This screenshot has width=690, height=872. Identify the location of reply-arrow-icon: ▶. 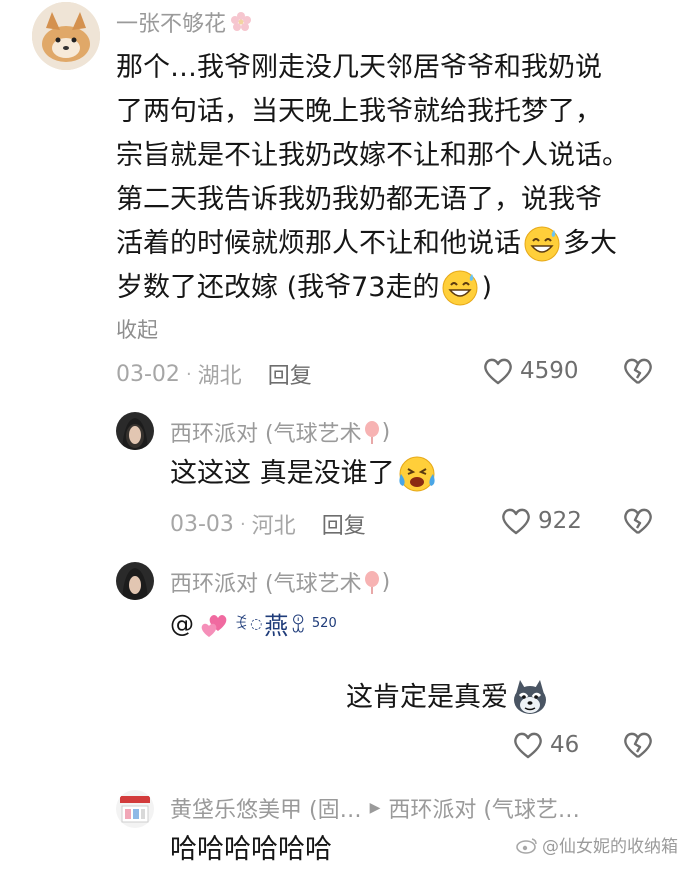
(375, 808).